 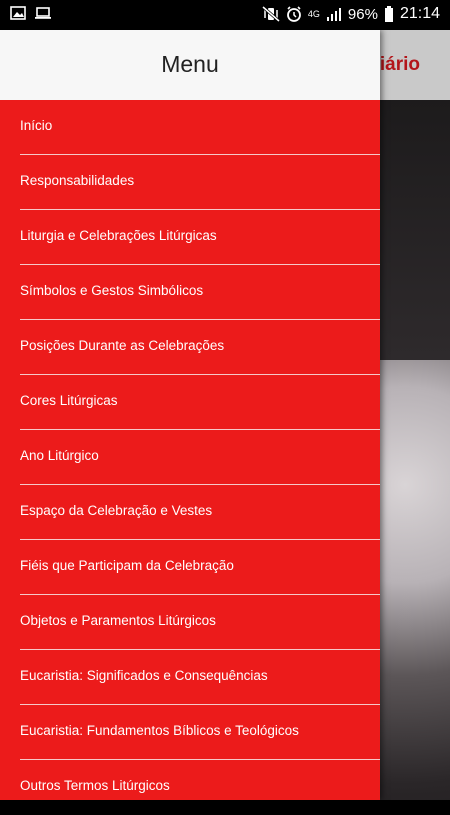 I want to click on status-right: 4G 96% 21:14, so click(x=350, y=14).